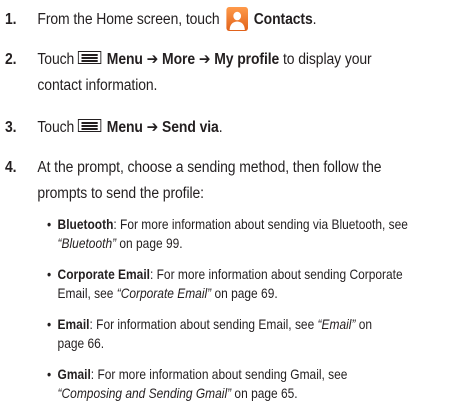  I want to click on page-reference: on page 69., so click(244, 293).